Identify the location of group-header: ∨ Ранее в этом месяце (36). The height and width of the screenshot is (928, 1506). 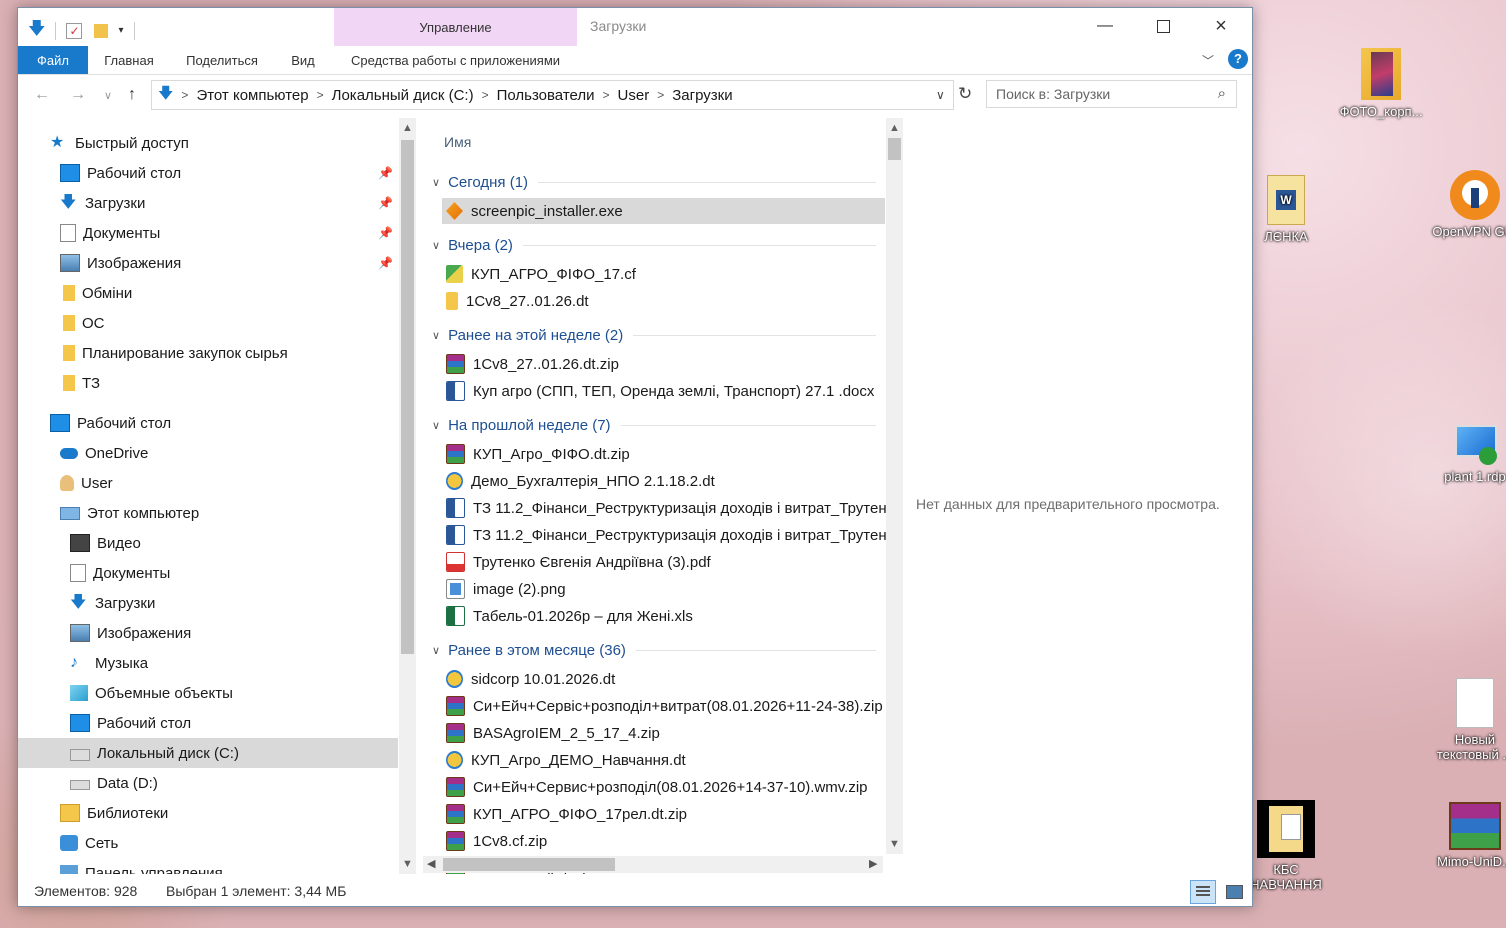
(654, 650).